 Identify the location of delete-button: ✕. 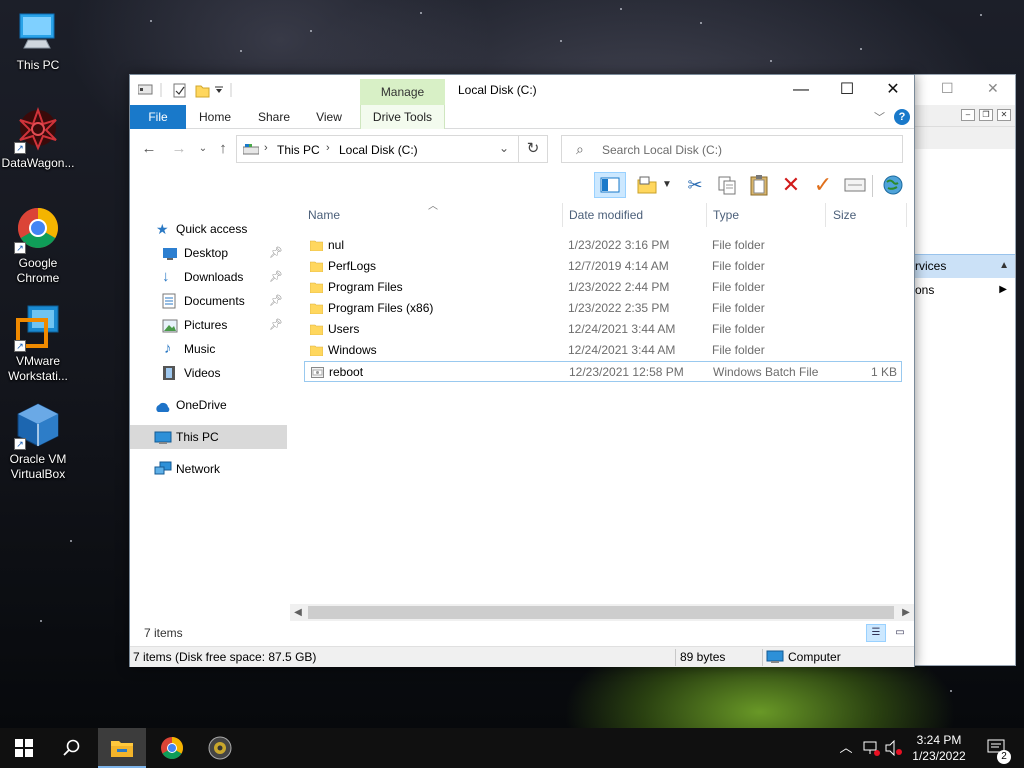
(791, 185).